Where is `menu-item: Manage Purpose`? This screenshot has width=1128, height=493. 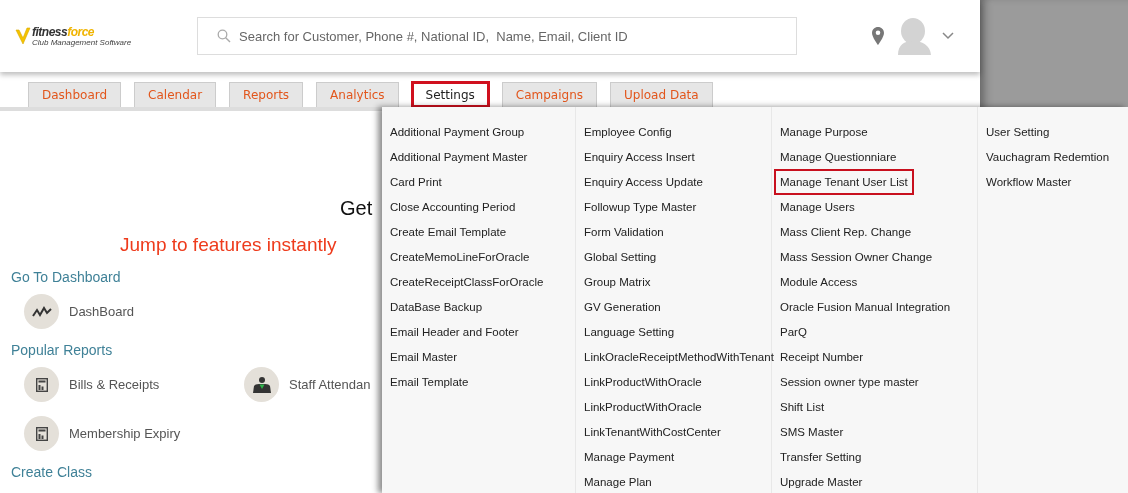 menu-item: Manage Purpose is located at coordinates (824, 132).